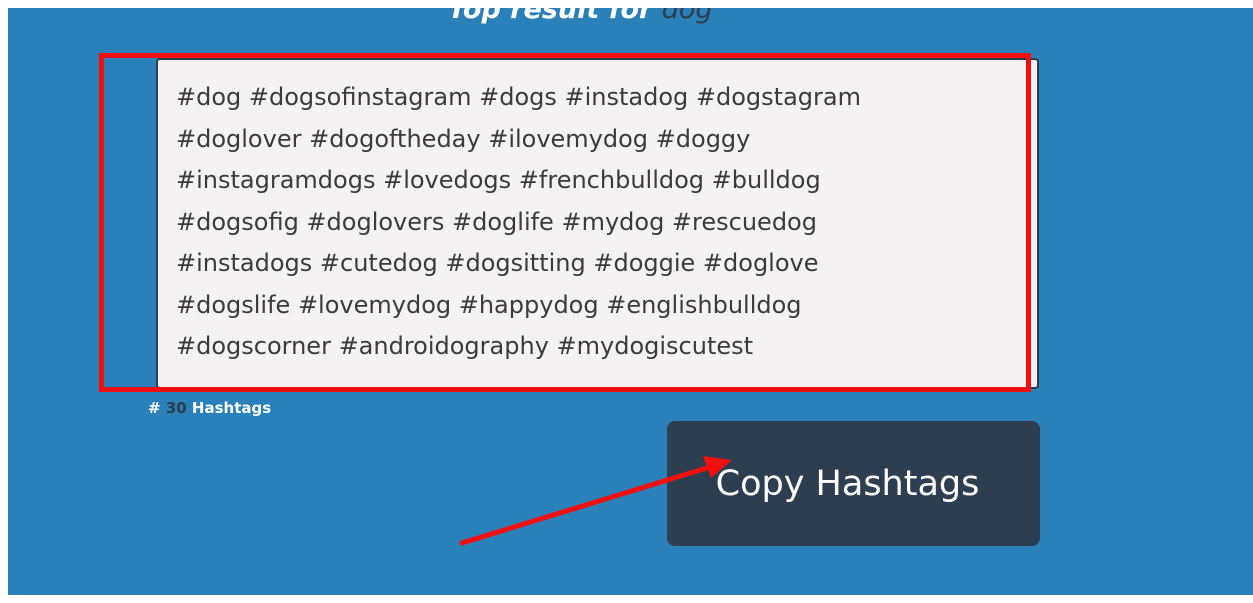 The height and width of the screenshot is (603, 1253). Describe the element at coordinates (687, 16) in the screenshot. I see `result-keyword: dog` at that location.